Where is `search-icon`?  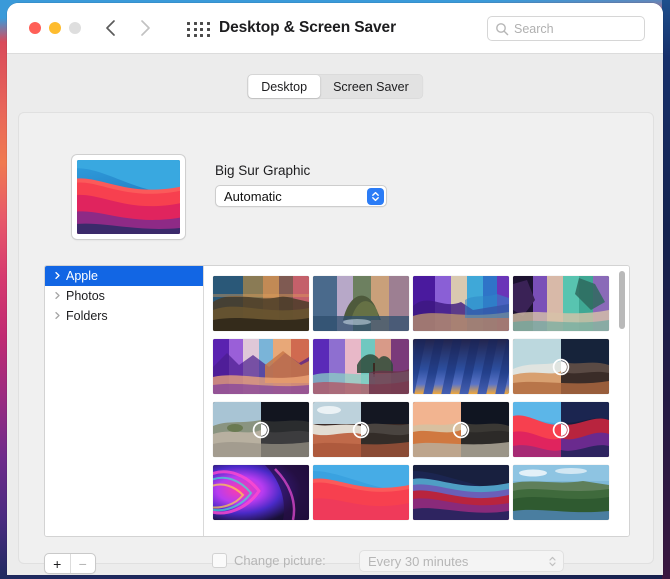
search-icon is located at coordinates (502, 29).